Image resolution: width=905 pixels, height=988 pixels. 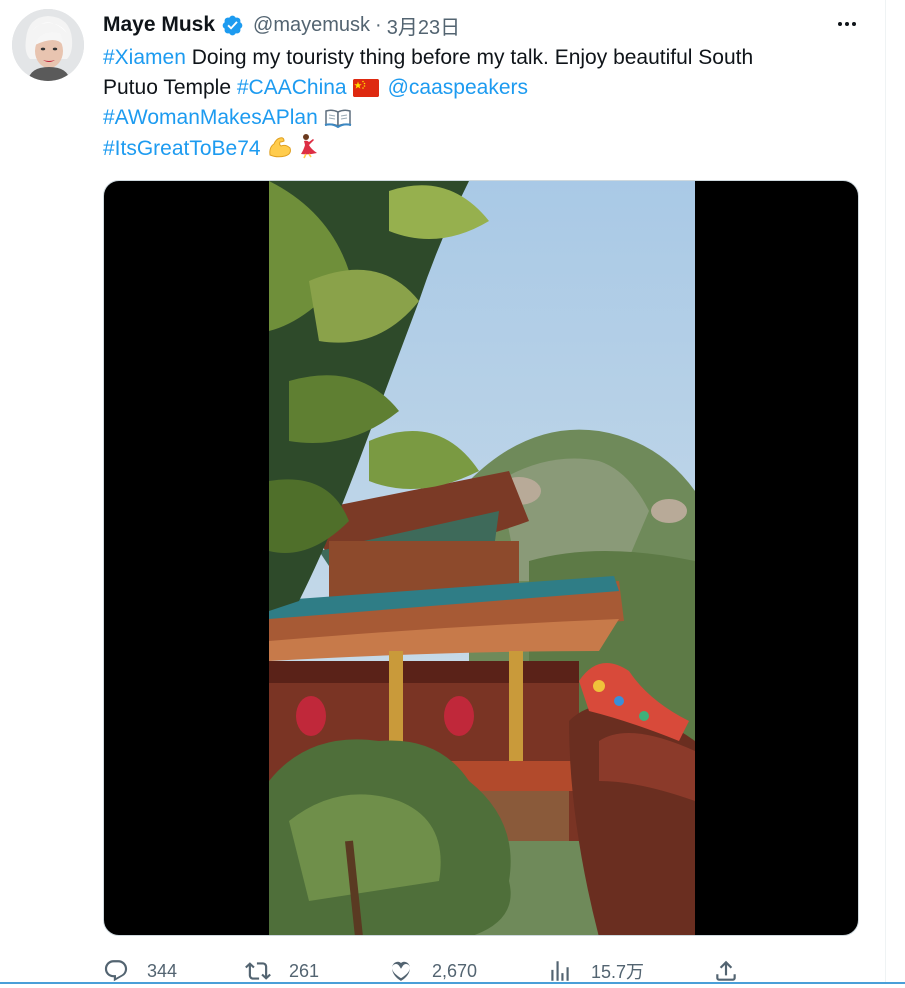 I want to click on like-count: 2,670, so click(x=455, y=970).